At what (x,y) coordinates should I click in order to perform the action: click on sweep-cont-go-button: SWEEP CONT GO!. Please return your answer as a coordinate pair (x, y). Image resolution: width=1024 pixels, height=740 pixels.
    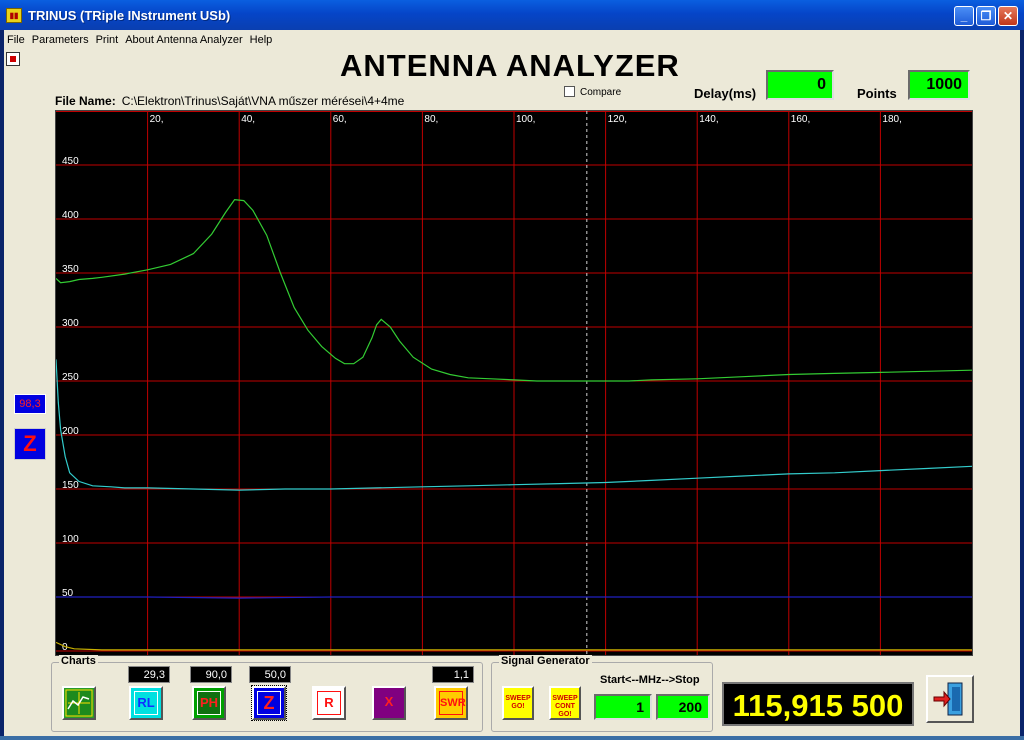
    Looking at the image, I should click on (565, 703).